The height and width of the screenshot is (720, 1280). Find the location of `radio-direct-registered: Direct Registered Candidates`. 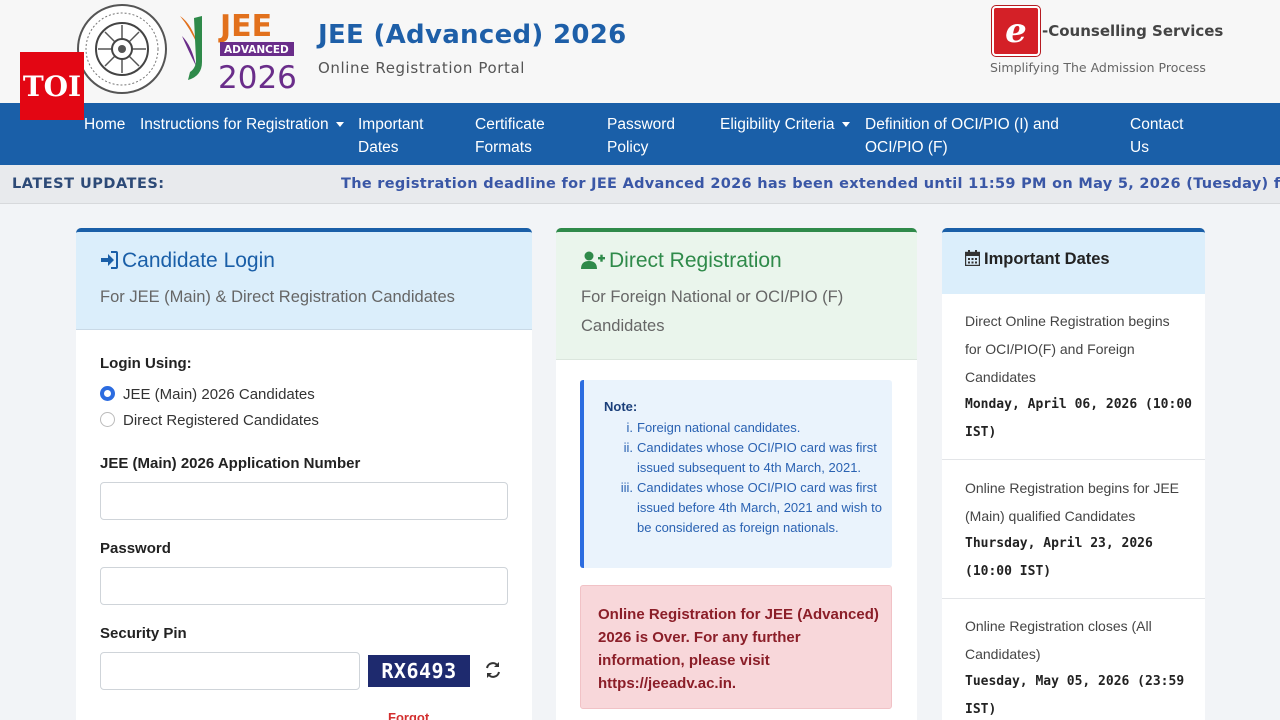

radio-direct-registered: Direct Registered Candidates is located at coordinates (209, 420).